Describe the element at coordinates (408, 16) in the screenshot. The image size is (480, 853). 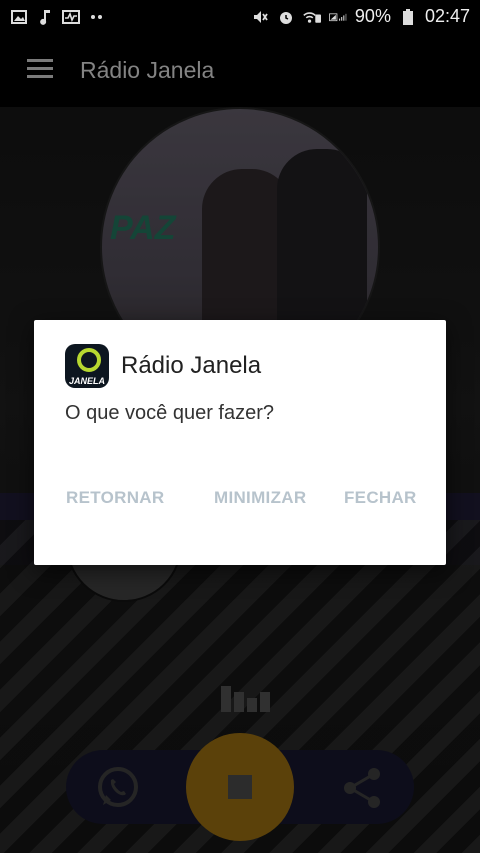
I see `battery-icon` at that location.